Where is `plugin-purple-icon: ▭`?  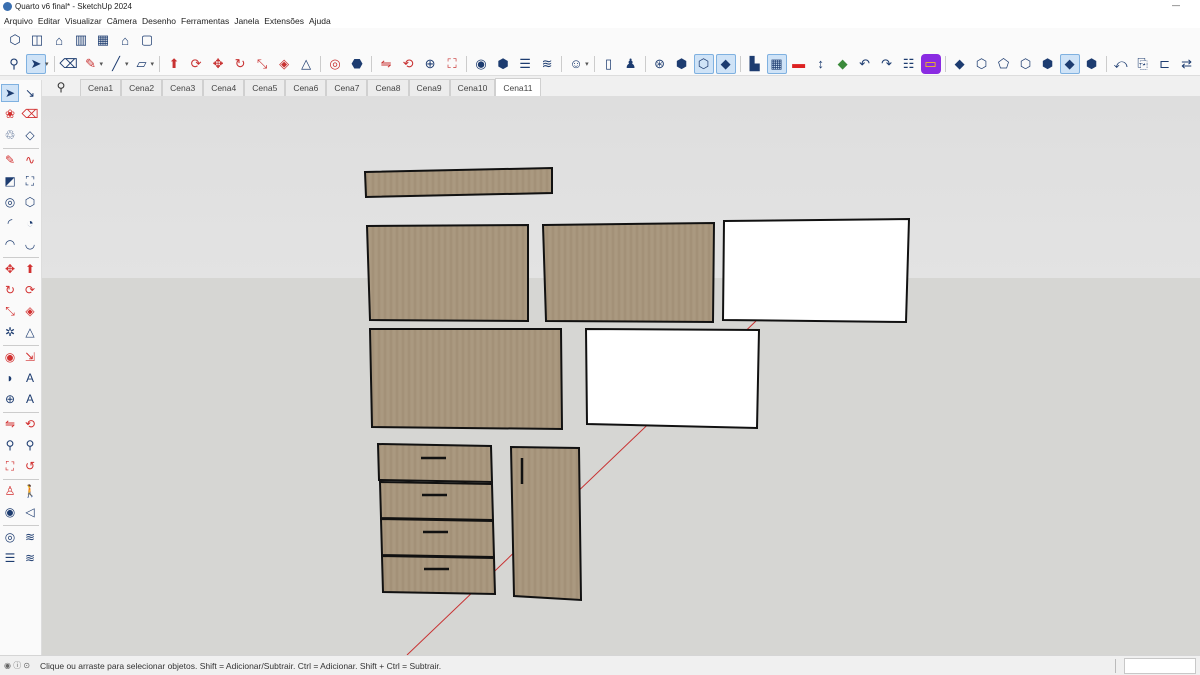
plugin-purple-icon: ▭ is located at coordinates (930, 63).